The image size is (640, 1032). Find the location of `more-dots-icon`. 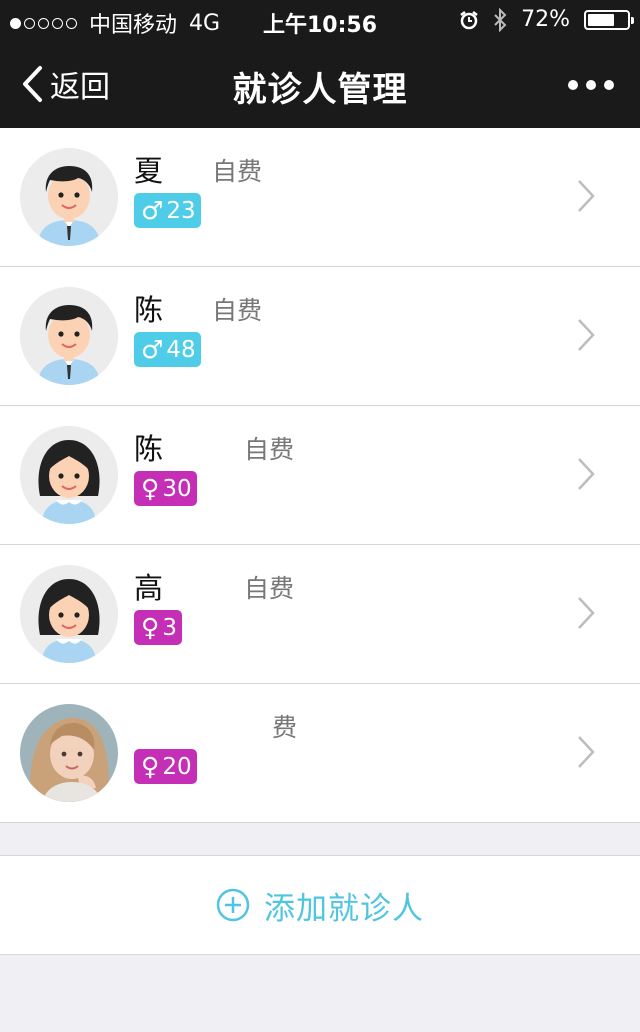

more-dots-icon is located at coordinates (573, 85).